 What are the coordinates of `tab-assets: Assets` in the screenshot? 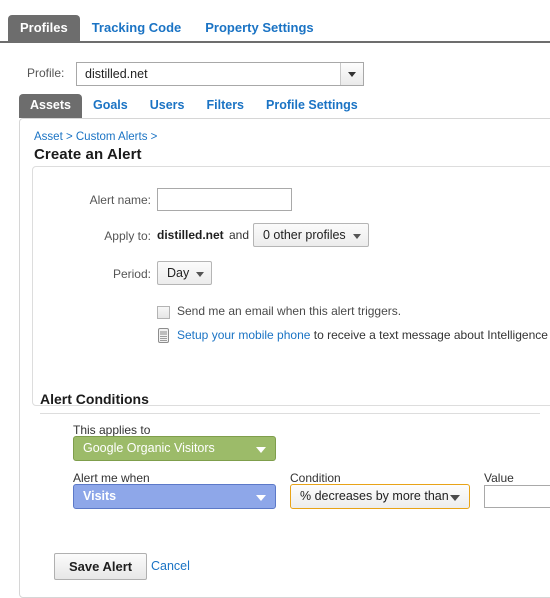 It's located at (50, 106).